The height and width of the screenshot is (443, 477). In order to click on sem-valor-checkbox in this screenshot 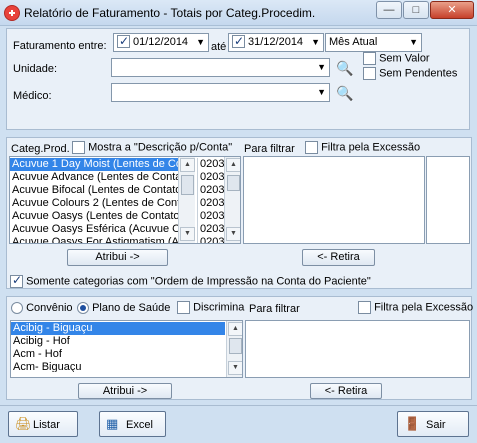, I will do `click(369, 58)`.